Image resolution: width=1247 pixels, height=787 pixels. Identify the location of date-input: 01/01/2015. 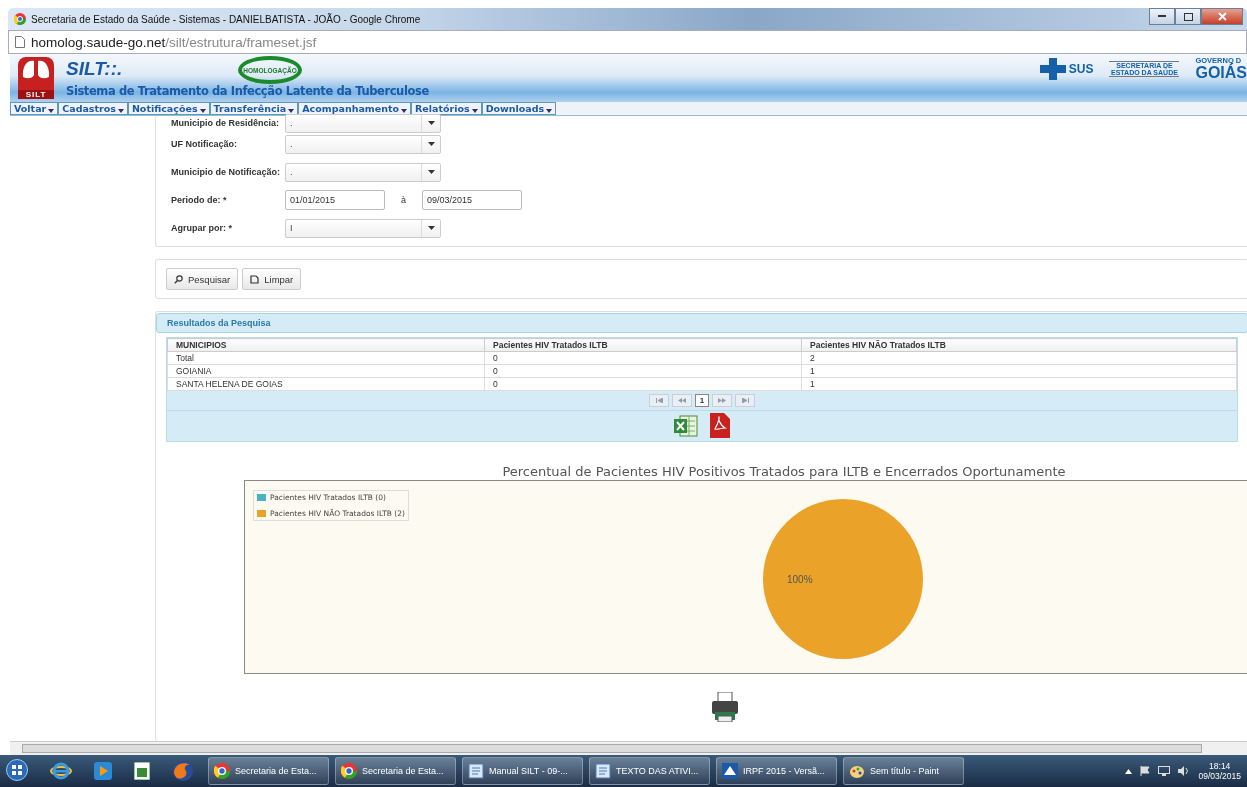
(335, 200).